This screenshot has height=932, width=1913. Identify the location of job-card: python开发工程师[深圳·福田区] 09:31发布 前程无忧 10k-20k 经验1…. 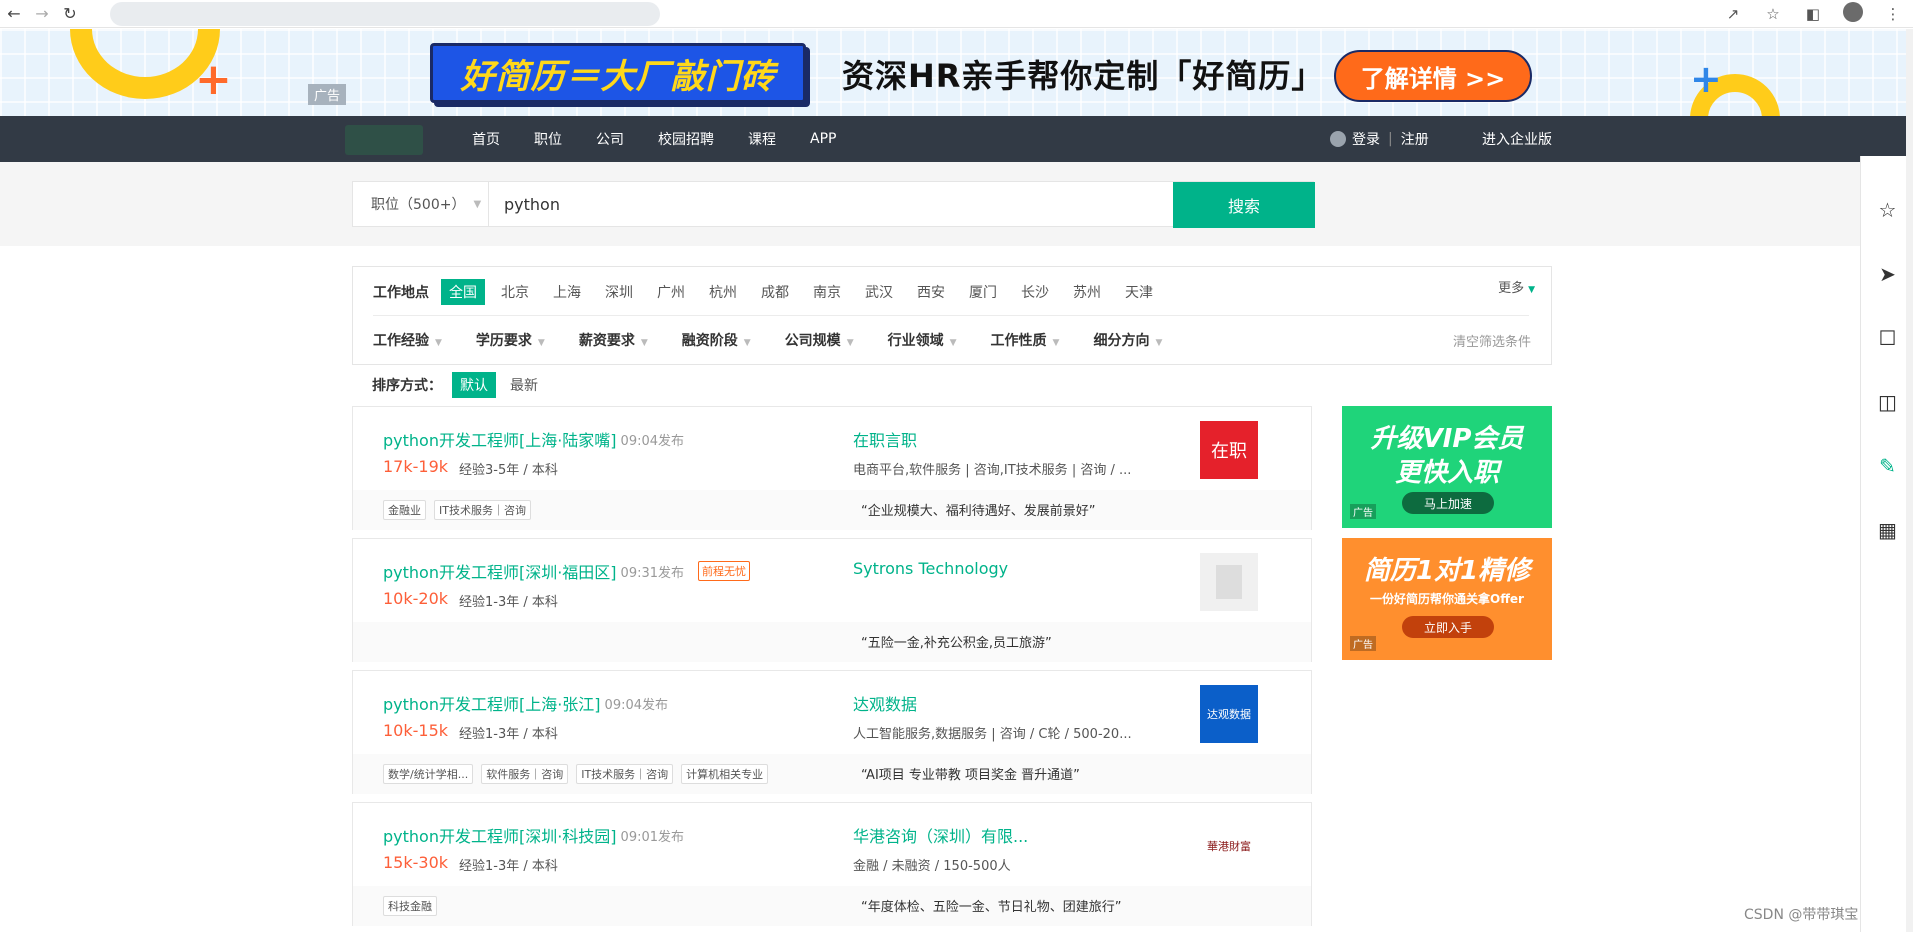
(832, 600).